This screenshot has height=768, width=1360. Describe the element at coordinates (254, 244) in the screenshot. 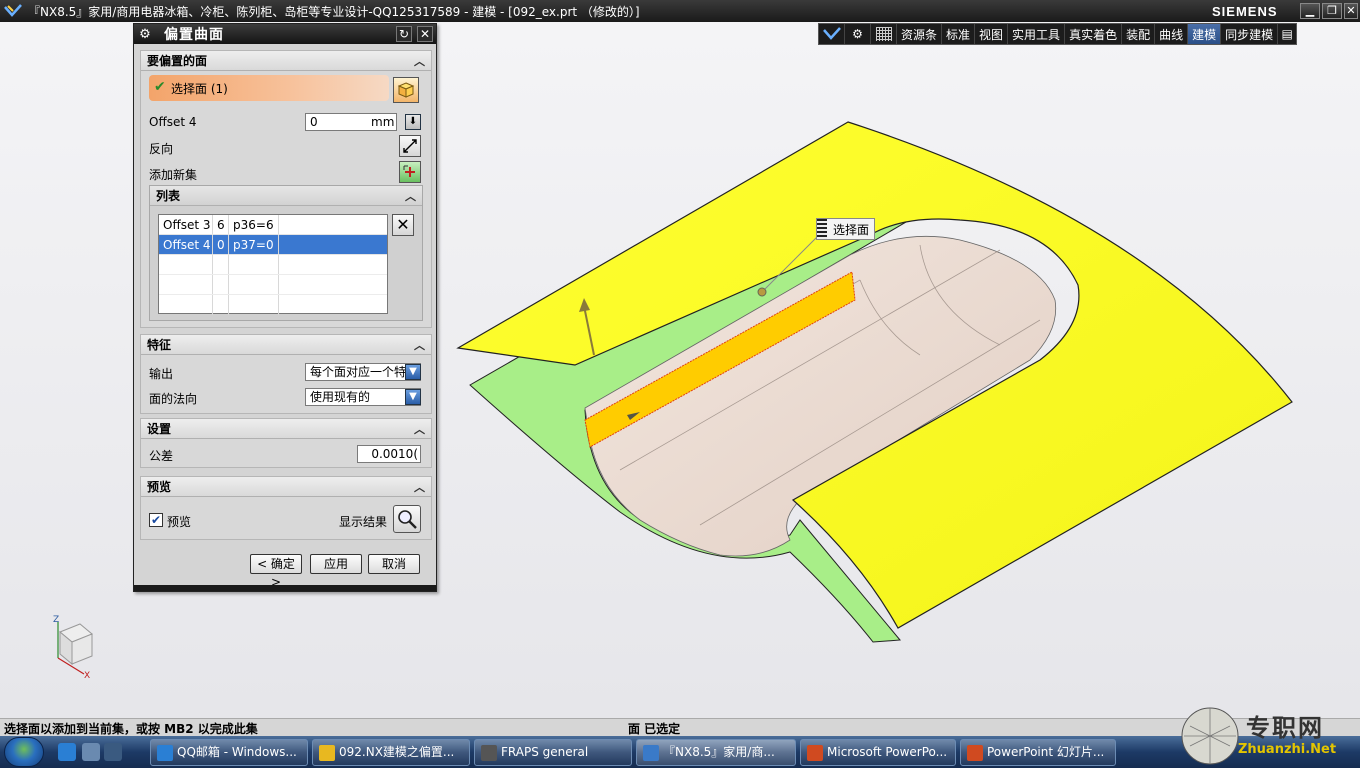

I see `list-cell-expr: p37=0` at that location.